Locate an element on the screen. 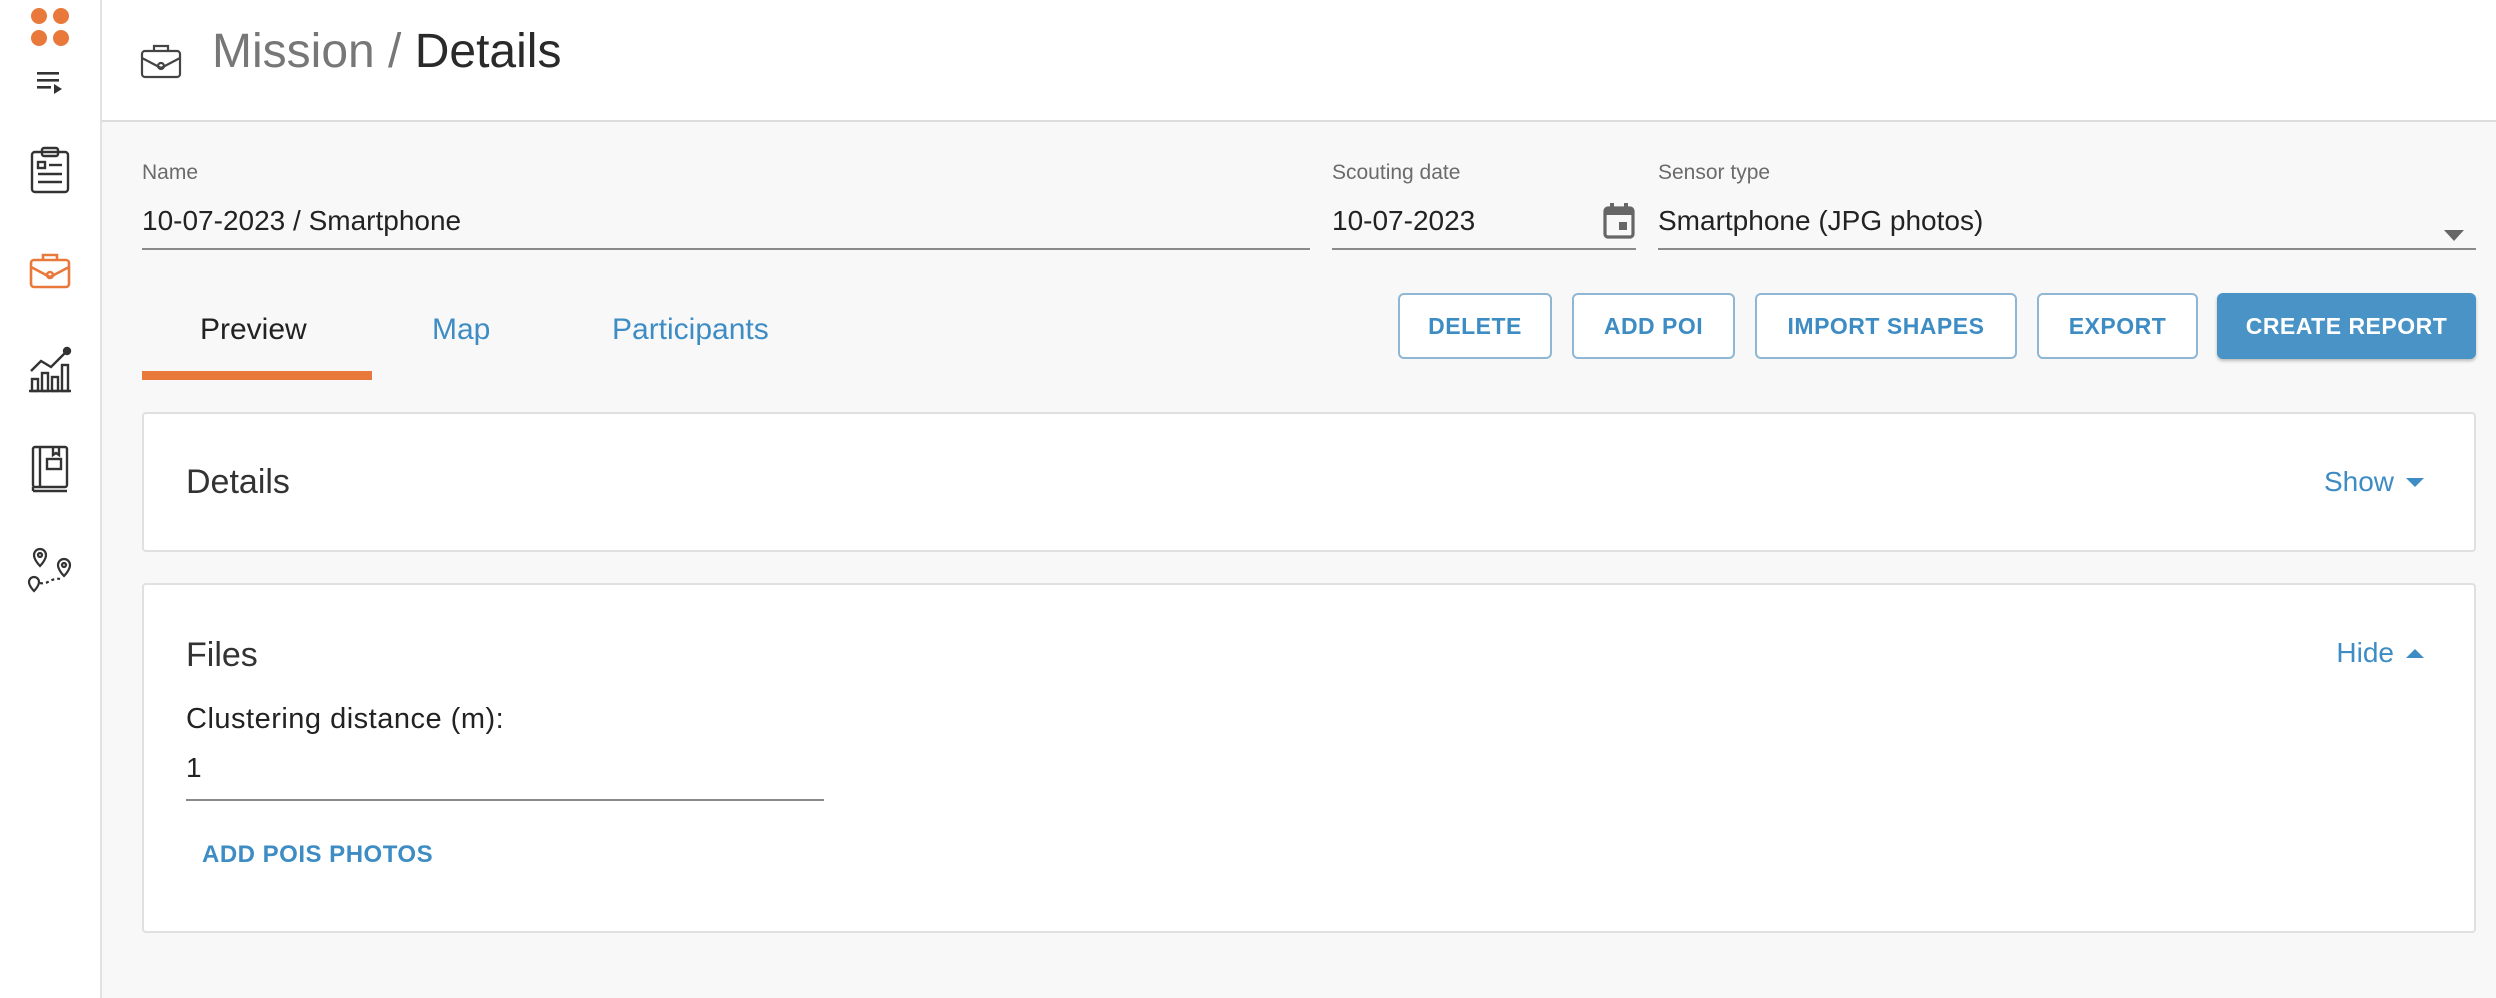 The height and width of the screenshot is (998, 2496). create-report-button: CREATE REPORT is located at coordinates (2346, 326).